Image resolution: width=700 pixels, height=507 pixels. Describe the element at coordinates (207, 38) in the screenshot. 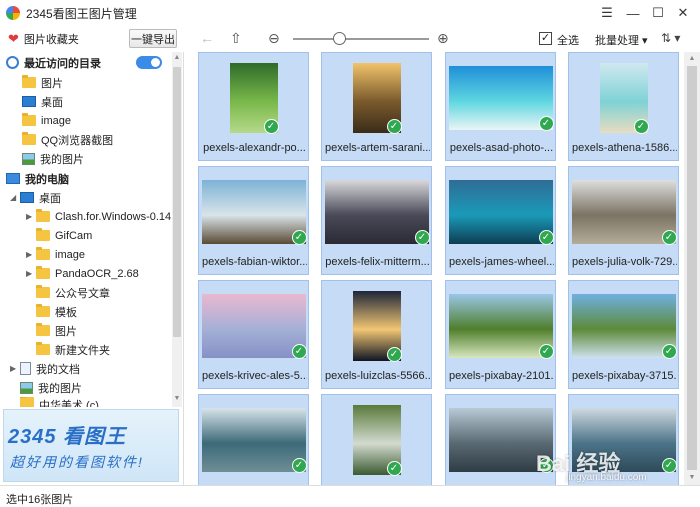

I see `back-arrow-icon: ←` at that location.